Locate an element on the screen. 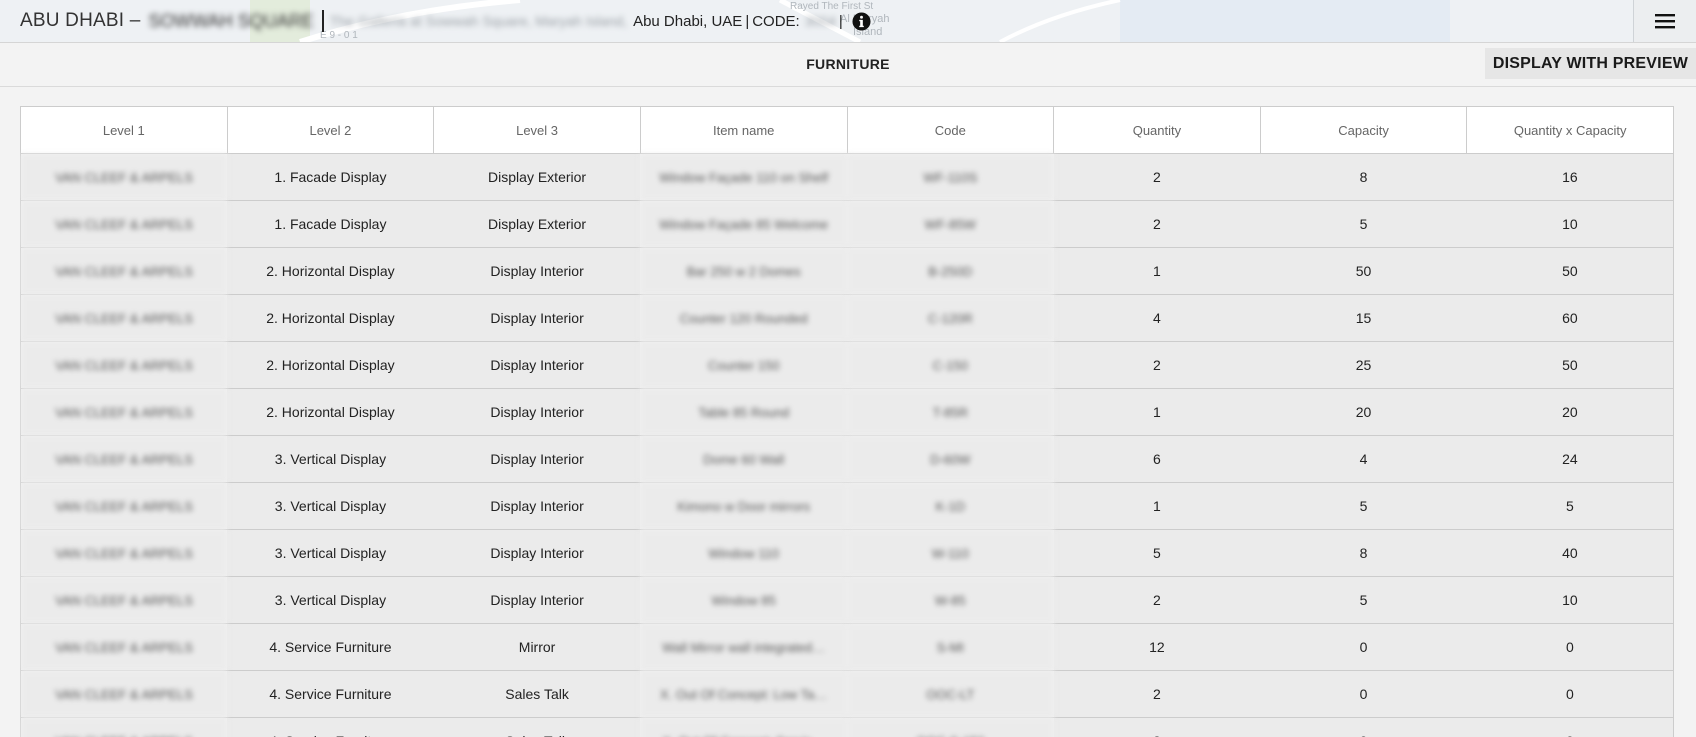 The height and width of the screenshot is (737, 1696). cell-total: 20 is located at coordinates (1570, 412).